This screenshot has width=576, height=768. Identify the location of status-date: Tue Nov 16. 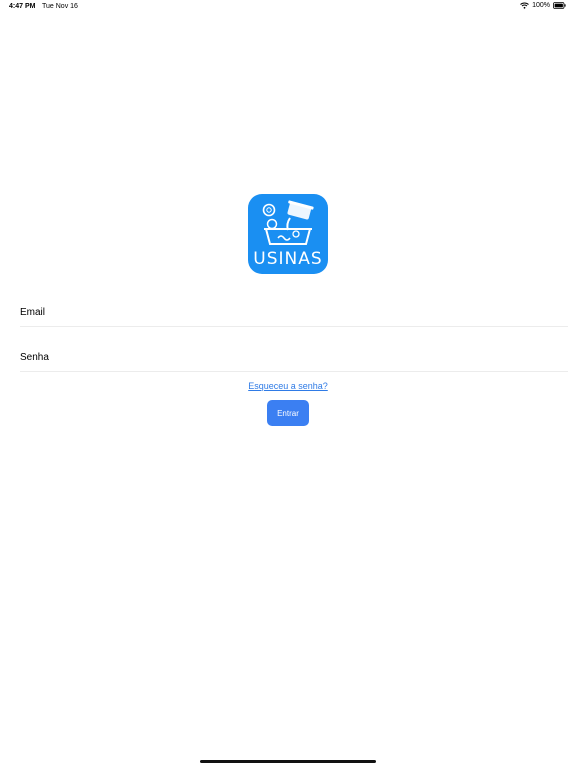
(60, 6).